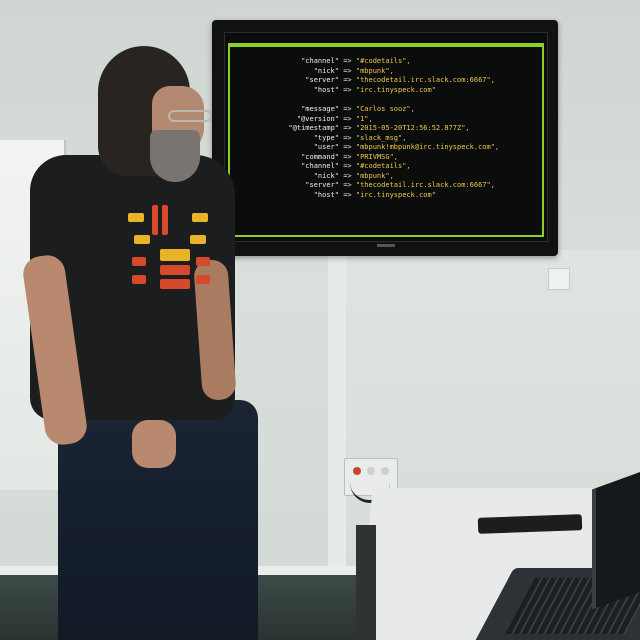 The image size is (640, 640). What do you see at coordinates (386, 245) in the screenshot?
I see `monitor-logo` at bounding box center [386, 245].